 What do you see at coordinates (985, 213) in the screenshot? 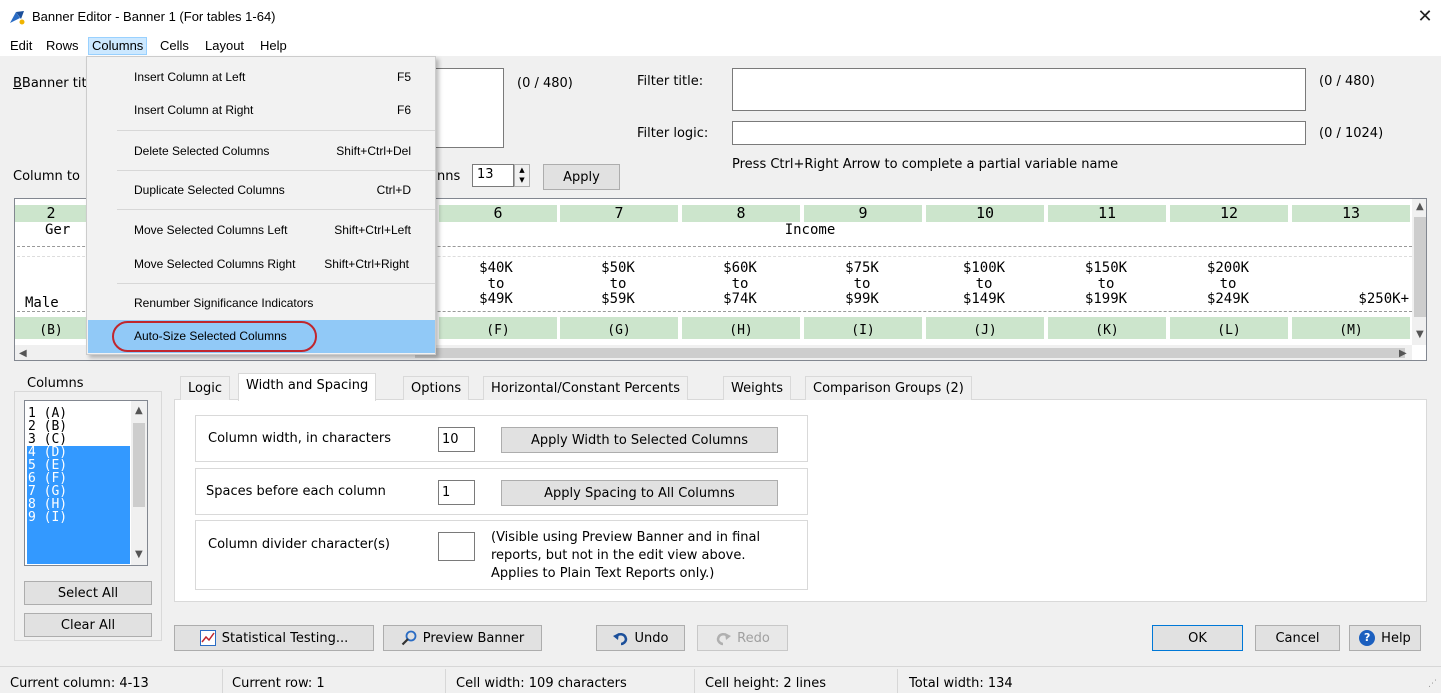
I see `col-number: 10` at bounding box center [985, 213].